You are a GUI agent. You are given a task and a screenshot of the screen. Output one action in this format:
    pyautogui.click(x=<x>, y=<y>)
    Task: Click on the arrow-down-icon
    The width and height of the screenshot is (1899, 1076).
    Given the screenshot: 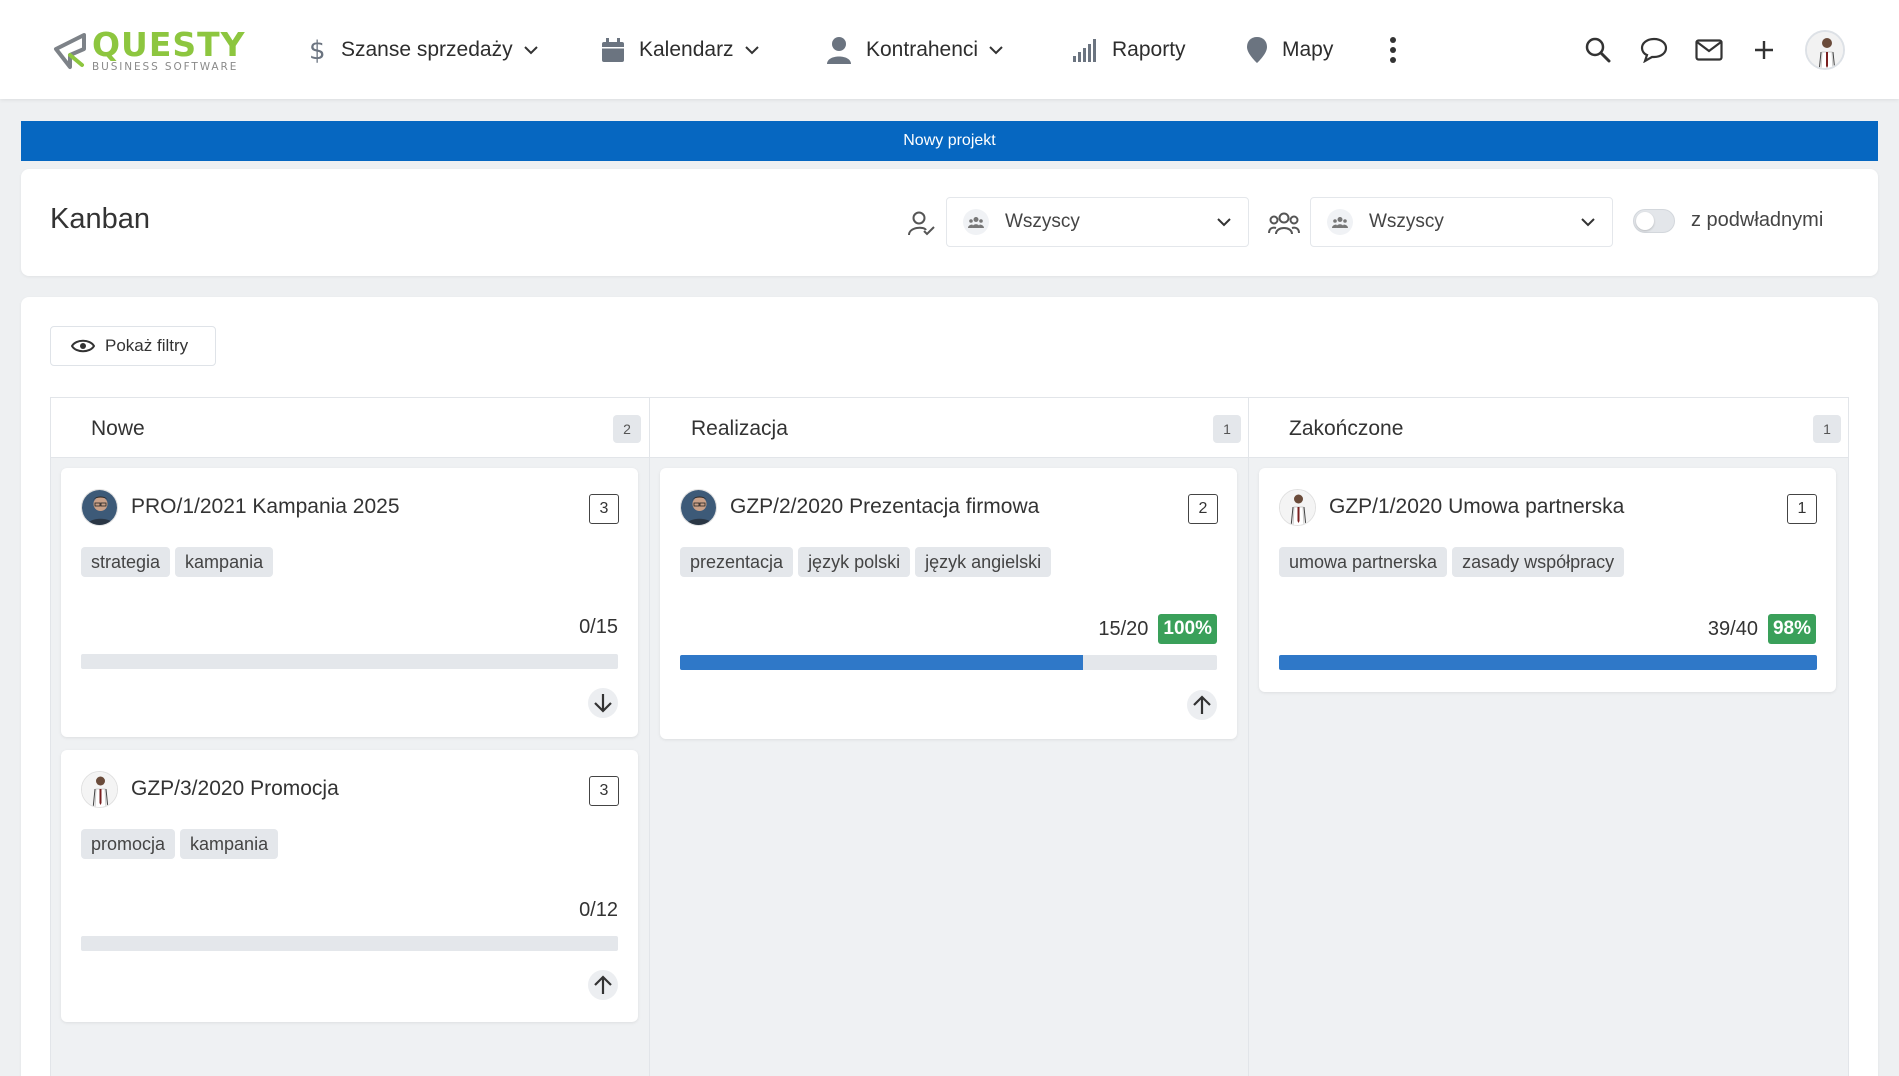 What is the action you would take?
    pyautogui.click(x=603, y=703)
    